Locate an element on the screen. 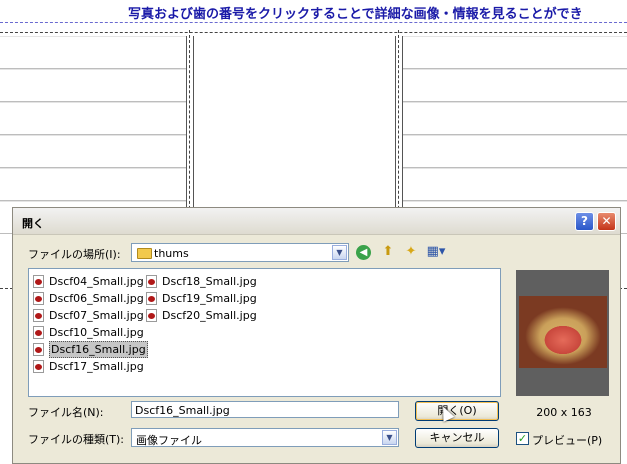  cancel-button: キャンセル is located at coordinates (457, 438).